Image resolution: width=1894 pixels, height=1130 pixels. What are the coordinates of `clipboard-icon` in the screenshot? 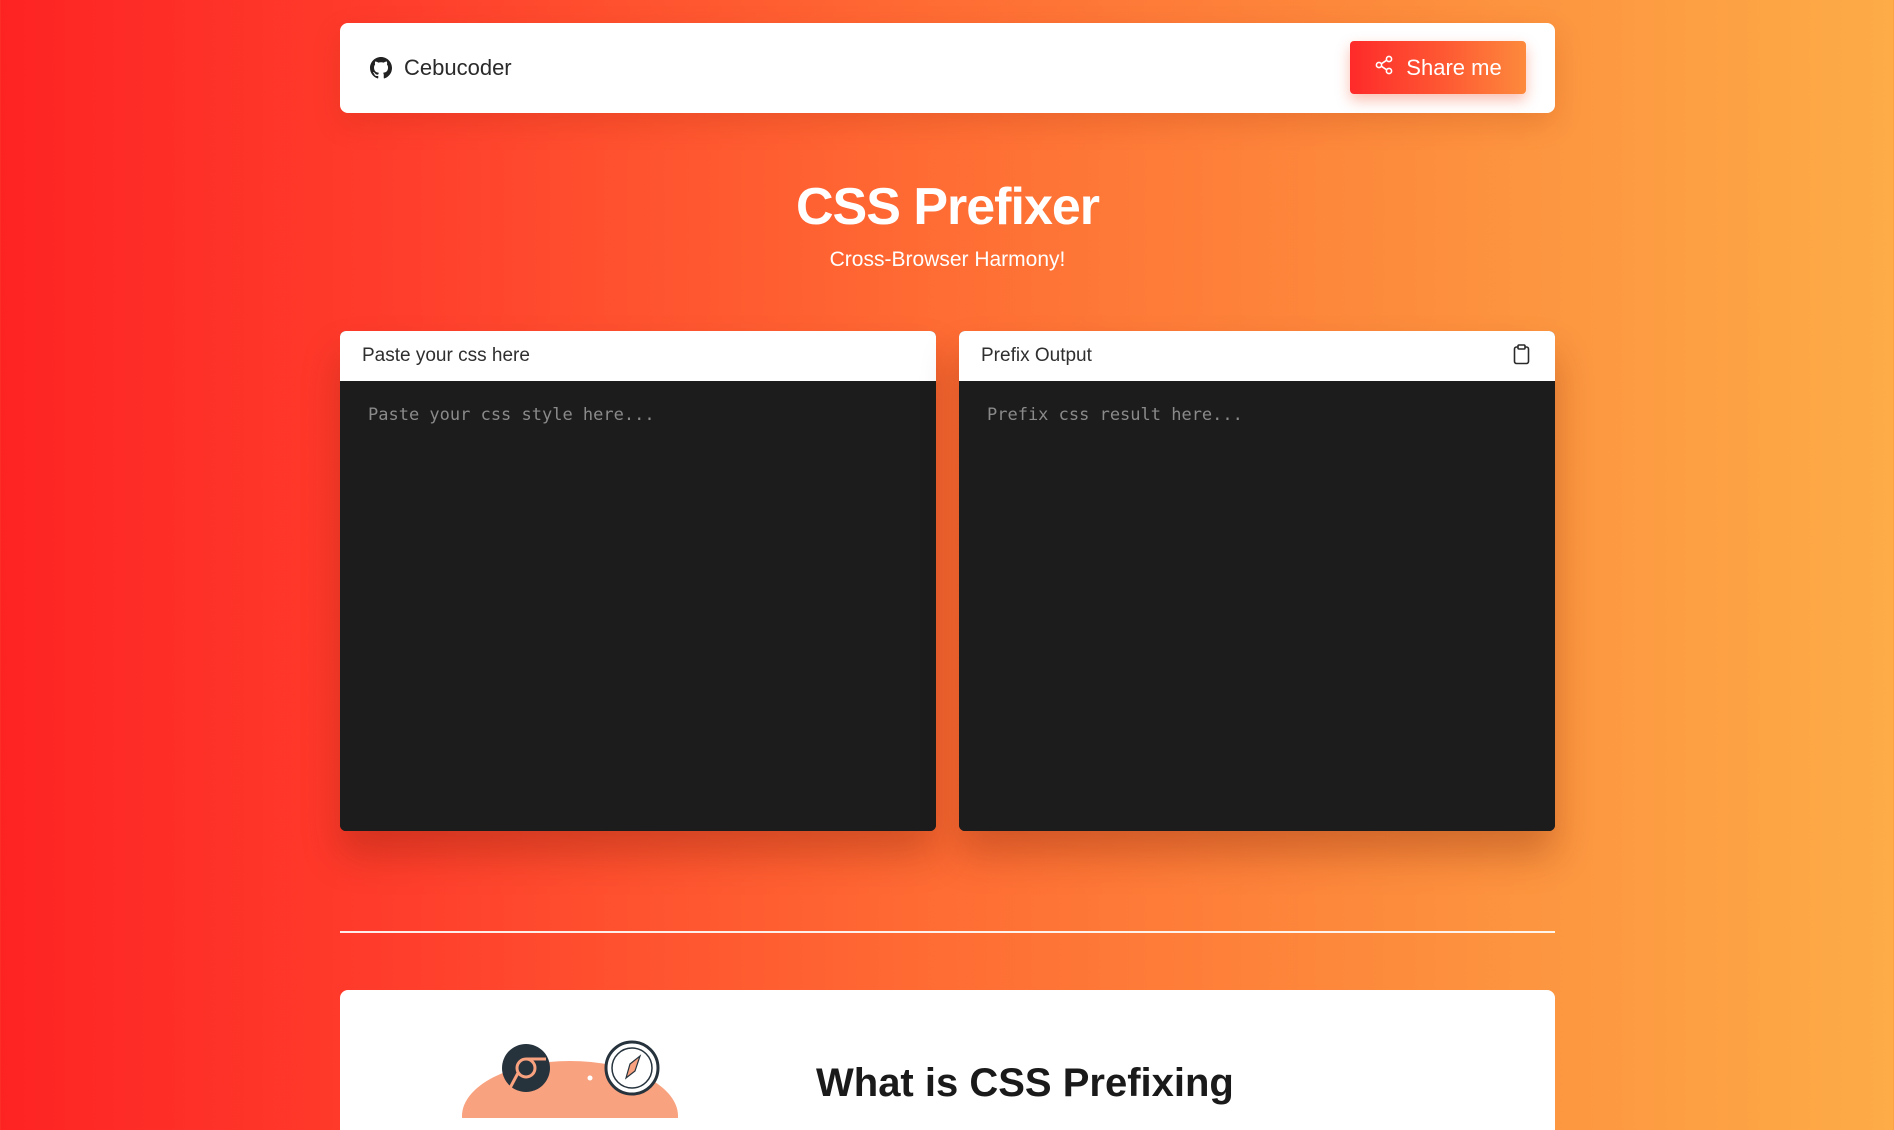 It's located at (1521, 356).